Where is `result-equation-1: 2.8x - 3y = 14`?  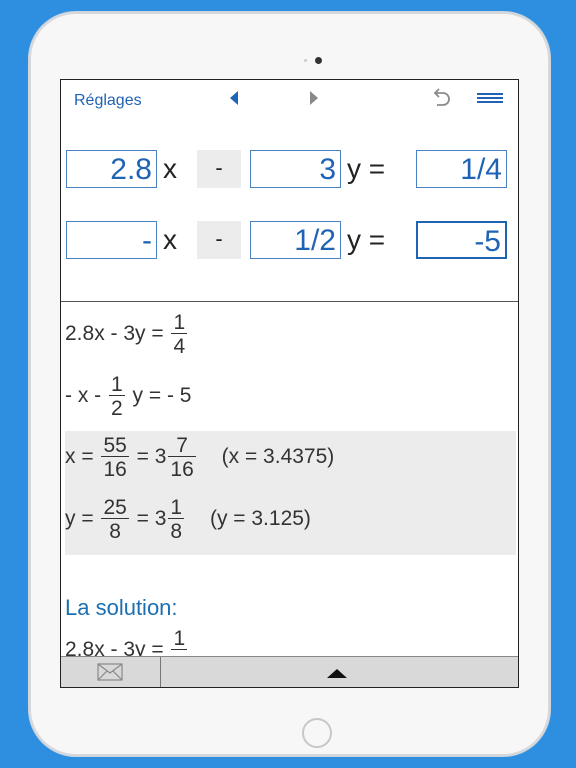
result-equation-1: 2.8x - 3y = 14 is located at coordinates (126, 334).